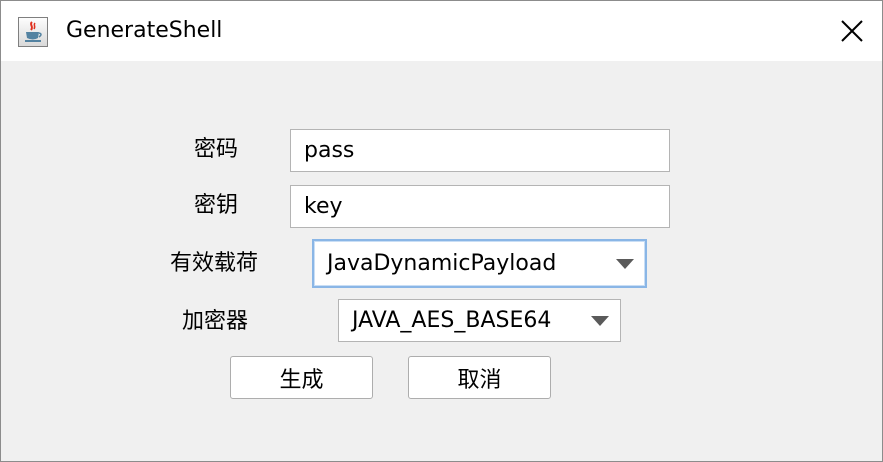  What do you see at coordinates (33, 32) in the screenshot?
I see `java-cup-icon` at bounding box center [33, 32].